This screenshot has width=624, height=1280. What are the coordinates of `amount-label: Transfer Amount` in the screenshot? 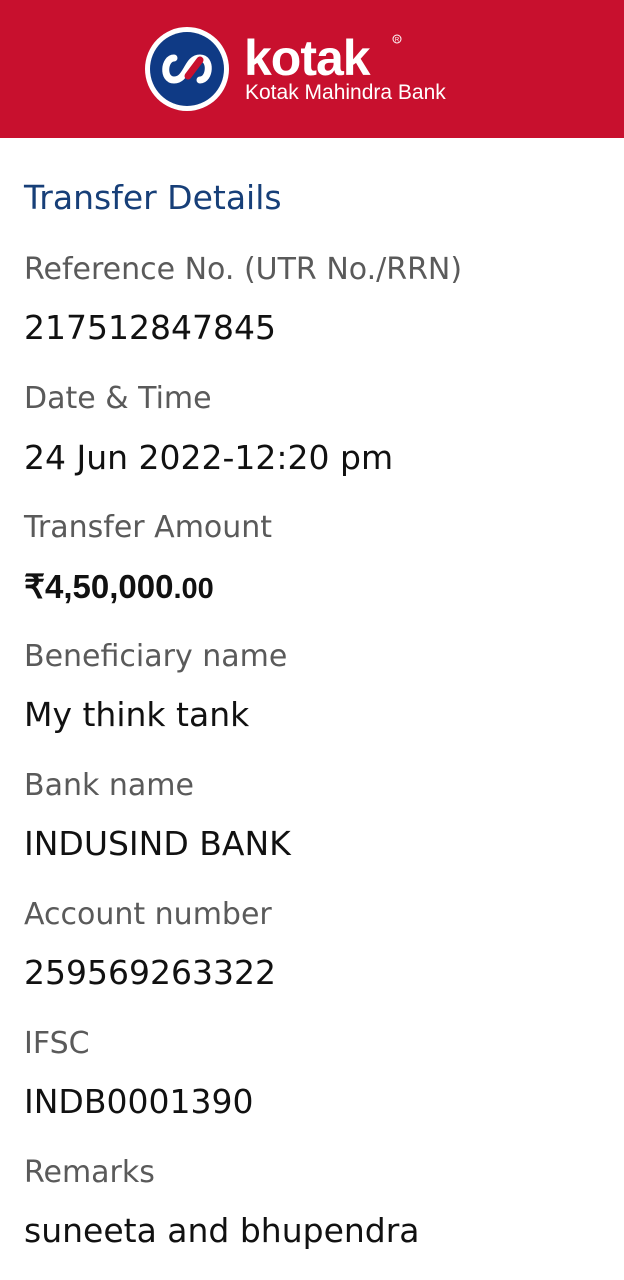 It's located at (148, 527).